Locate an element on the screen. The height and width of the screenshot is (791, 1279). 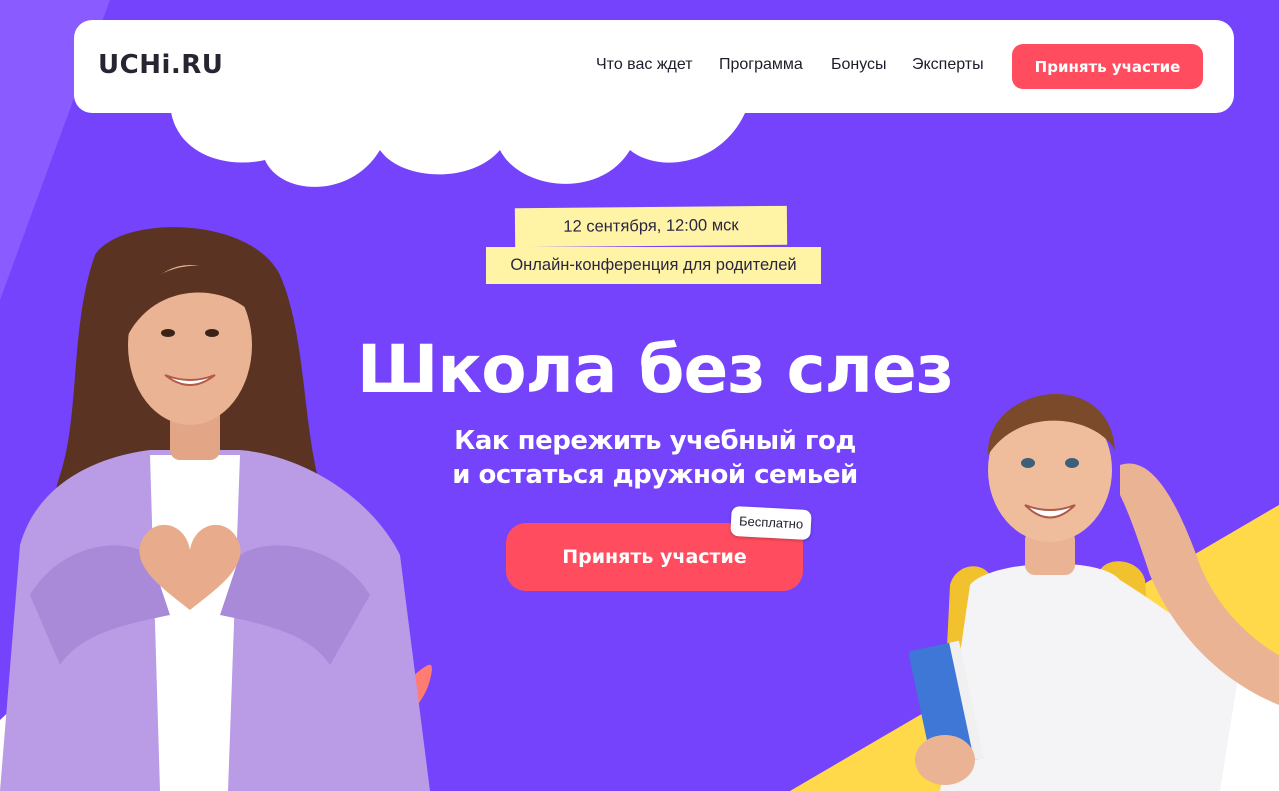
nav-item-bonuses: Бонусы is located at coordinates (859, 65).